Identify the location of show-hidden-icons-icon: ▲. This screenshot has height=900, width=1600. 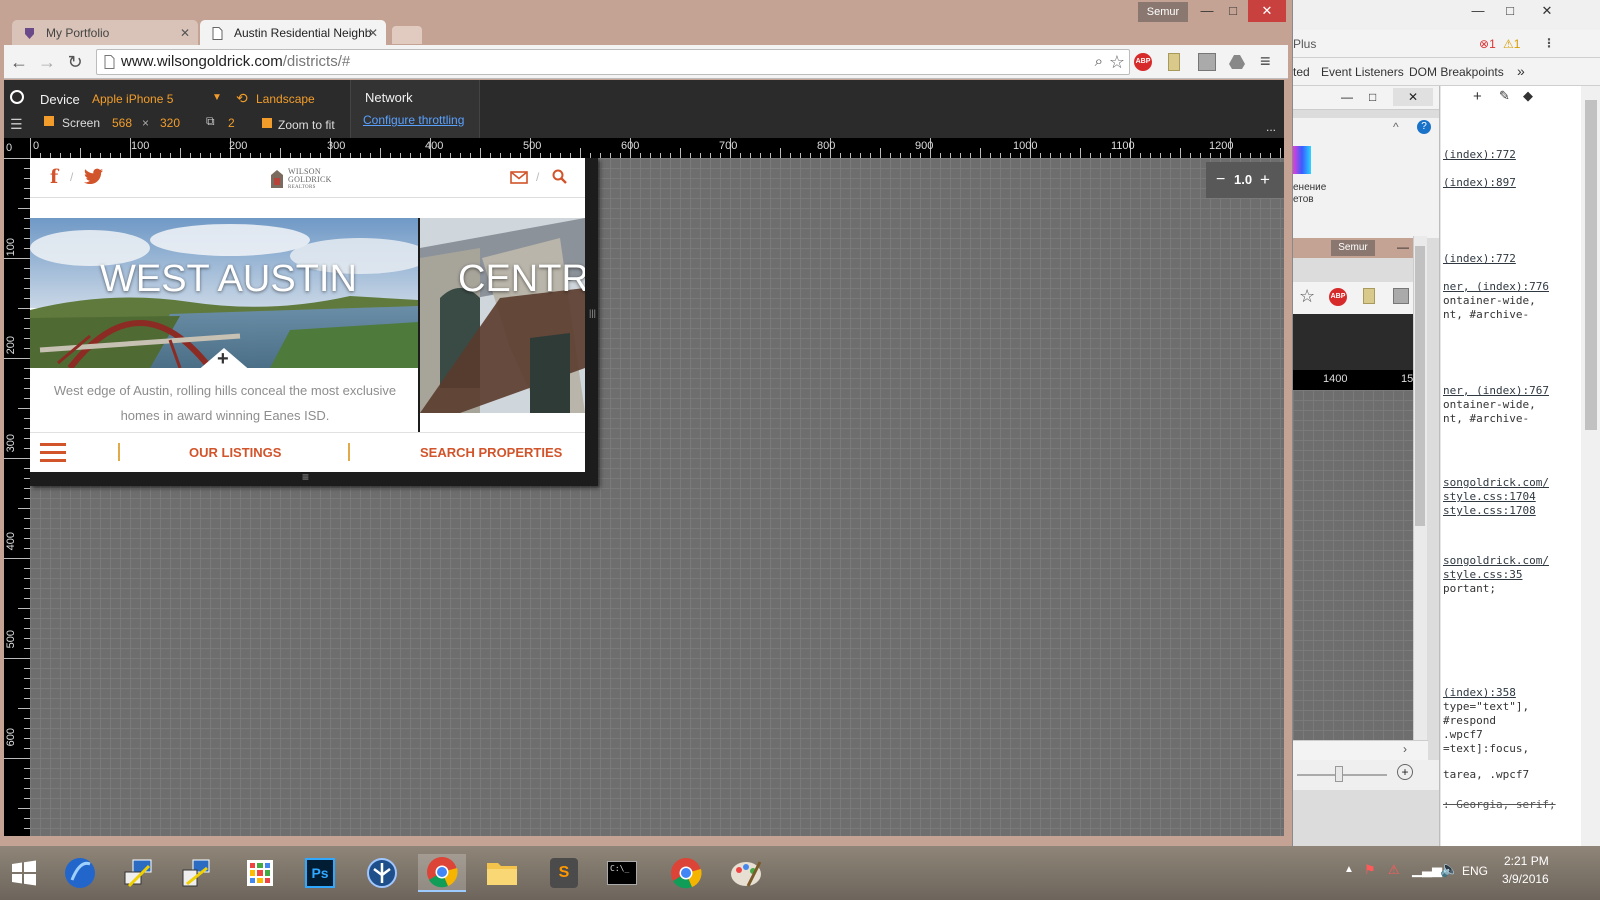
(1349, 869).